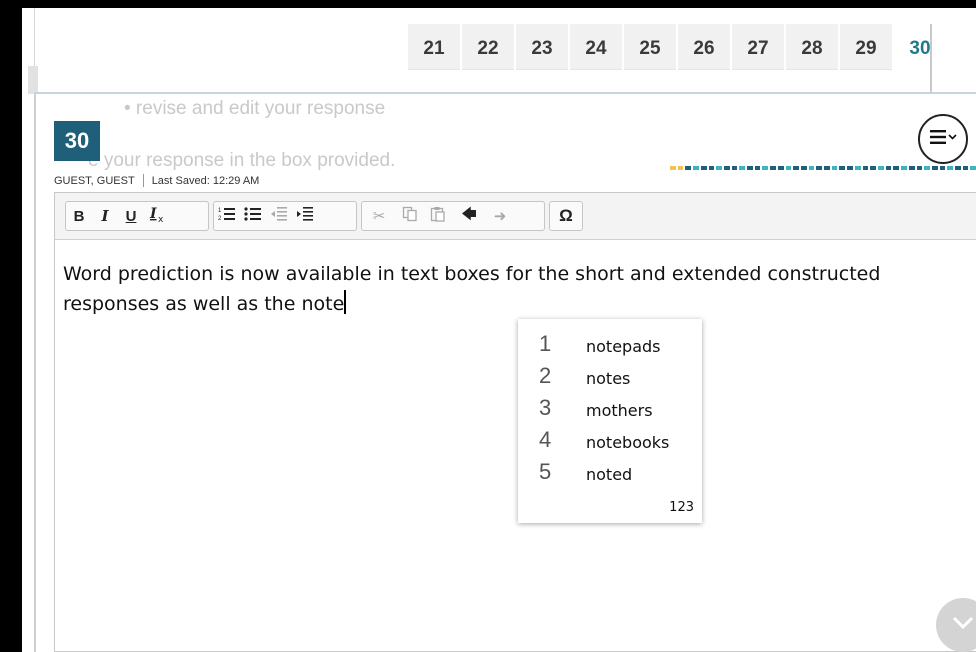  I want to click on bold-icon: B, so click(79, 216).